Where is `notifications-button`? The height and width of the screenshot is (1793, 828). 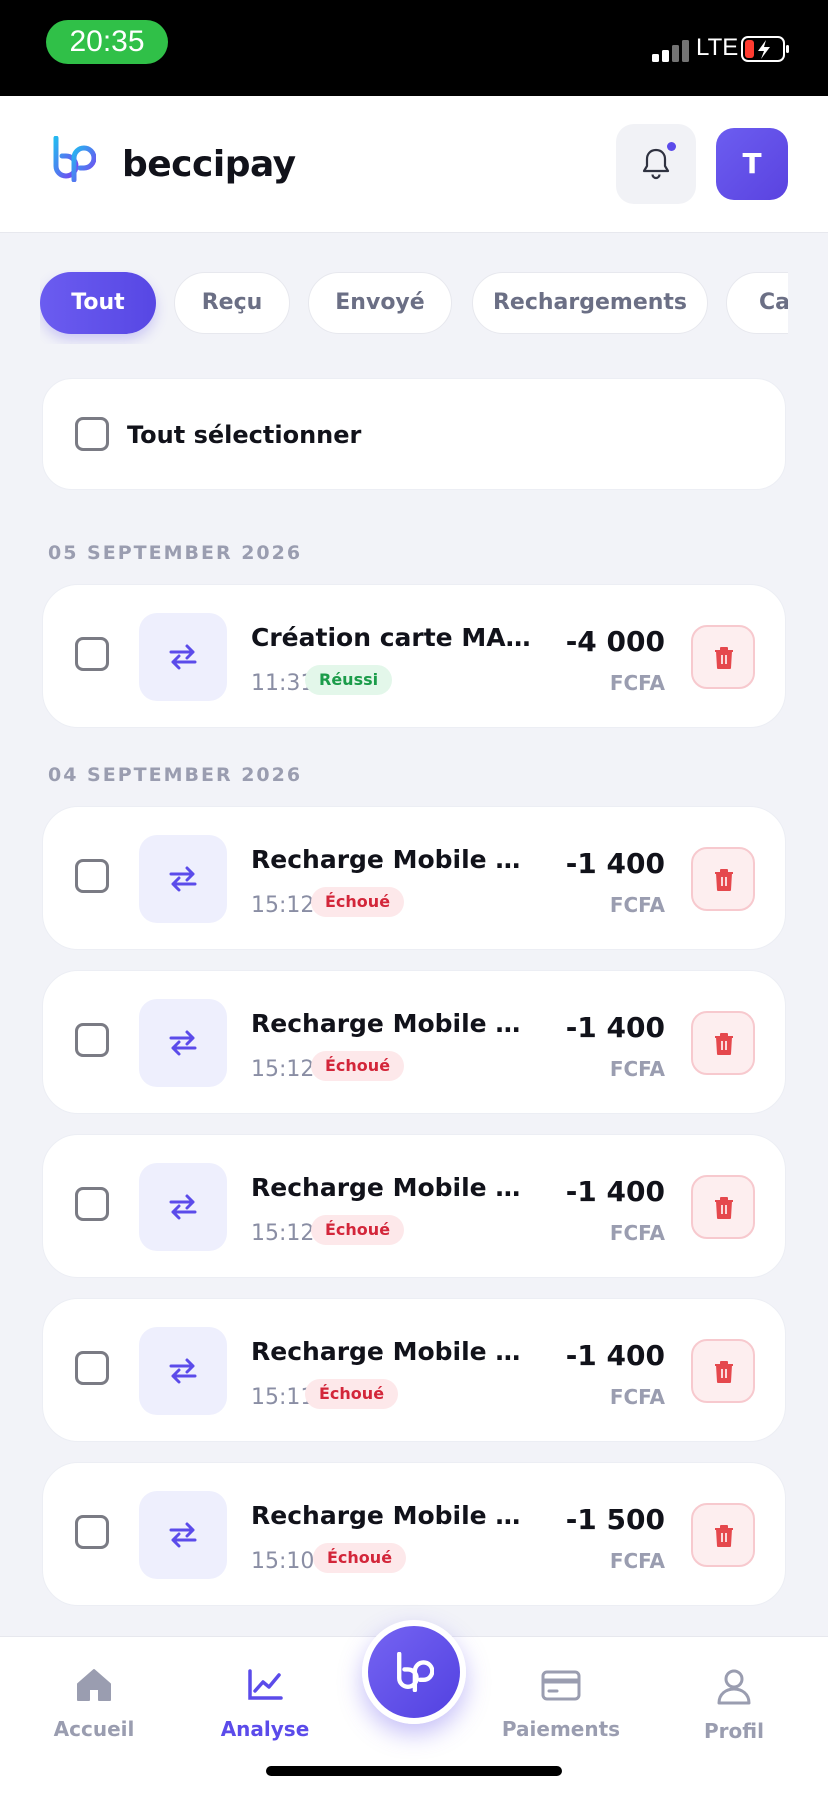 notifications-button is located at coordinates (656, 164).